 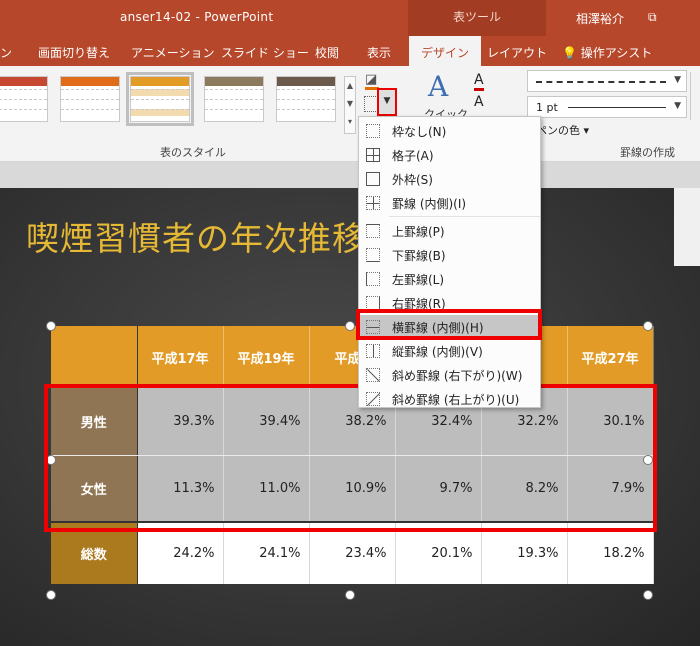 I want to click on no-border-icon, so click(x=373, y=131).